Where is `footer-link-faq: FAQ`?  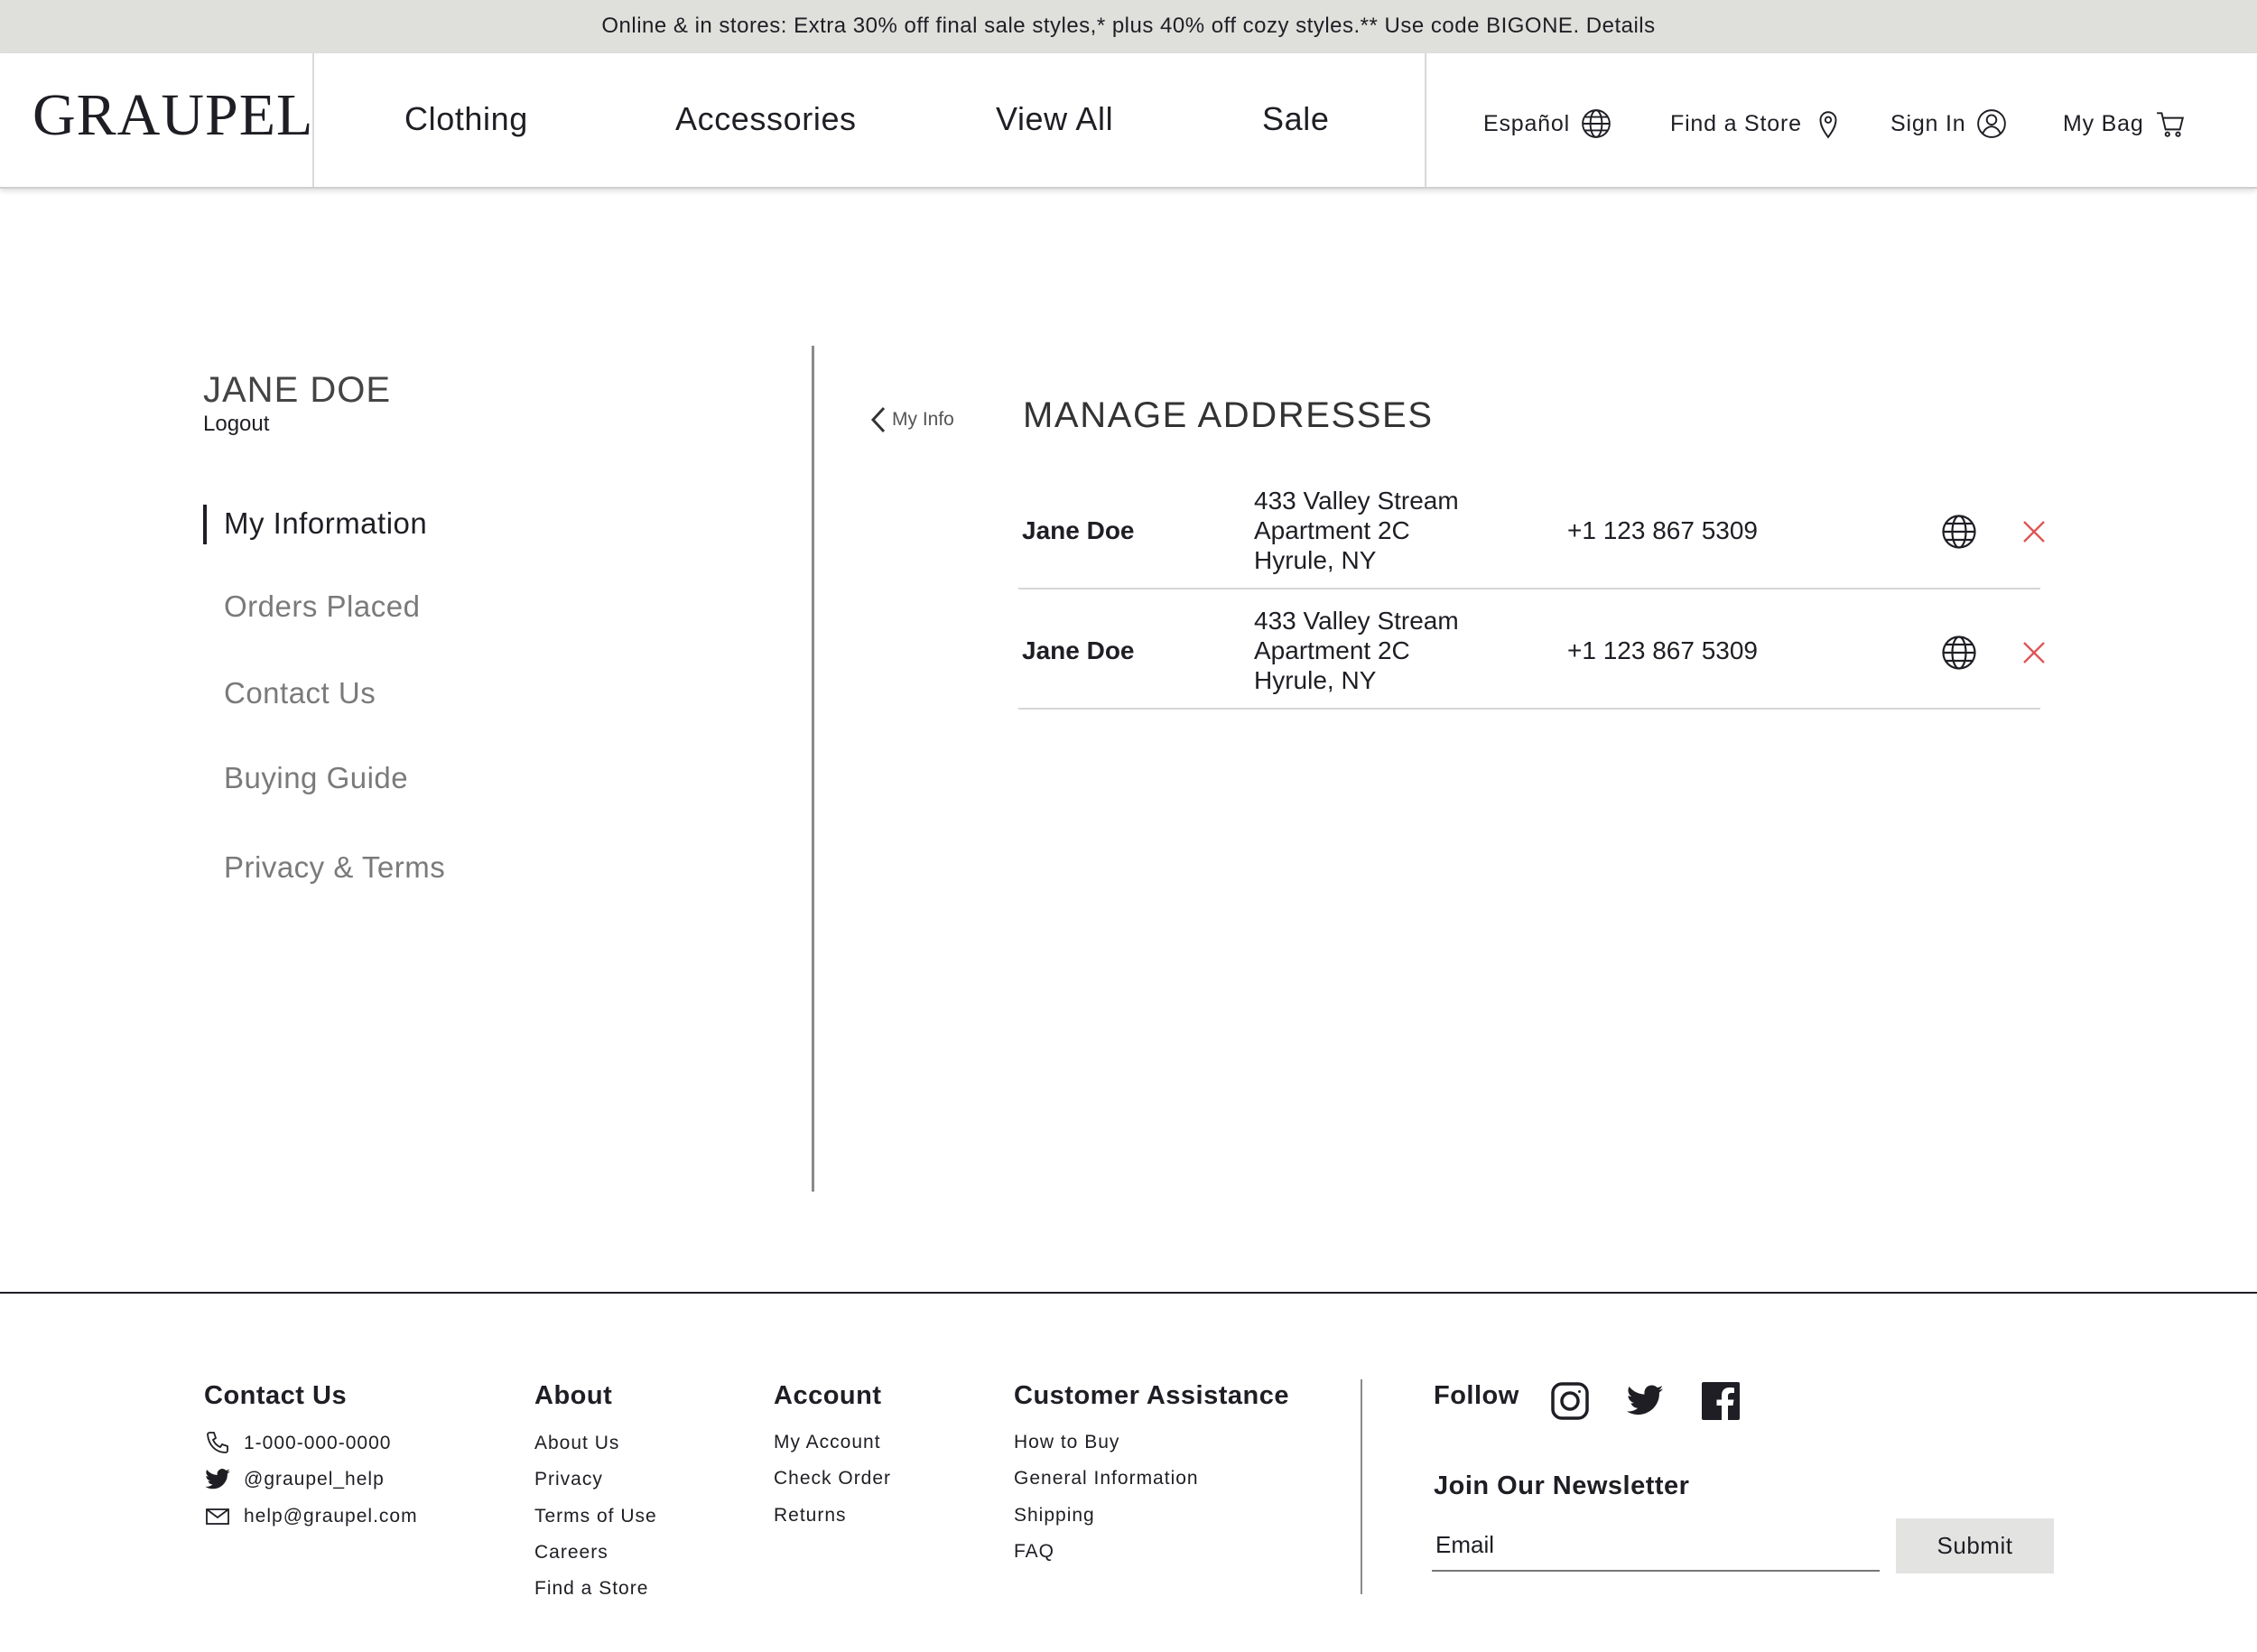 footer-link-faq: FAQ is located at coordinates (1034, 1552).